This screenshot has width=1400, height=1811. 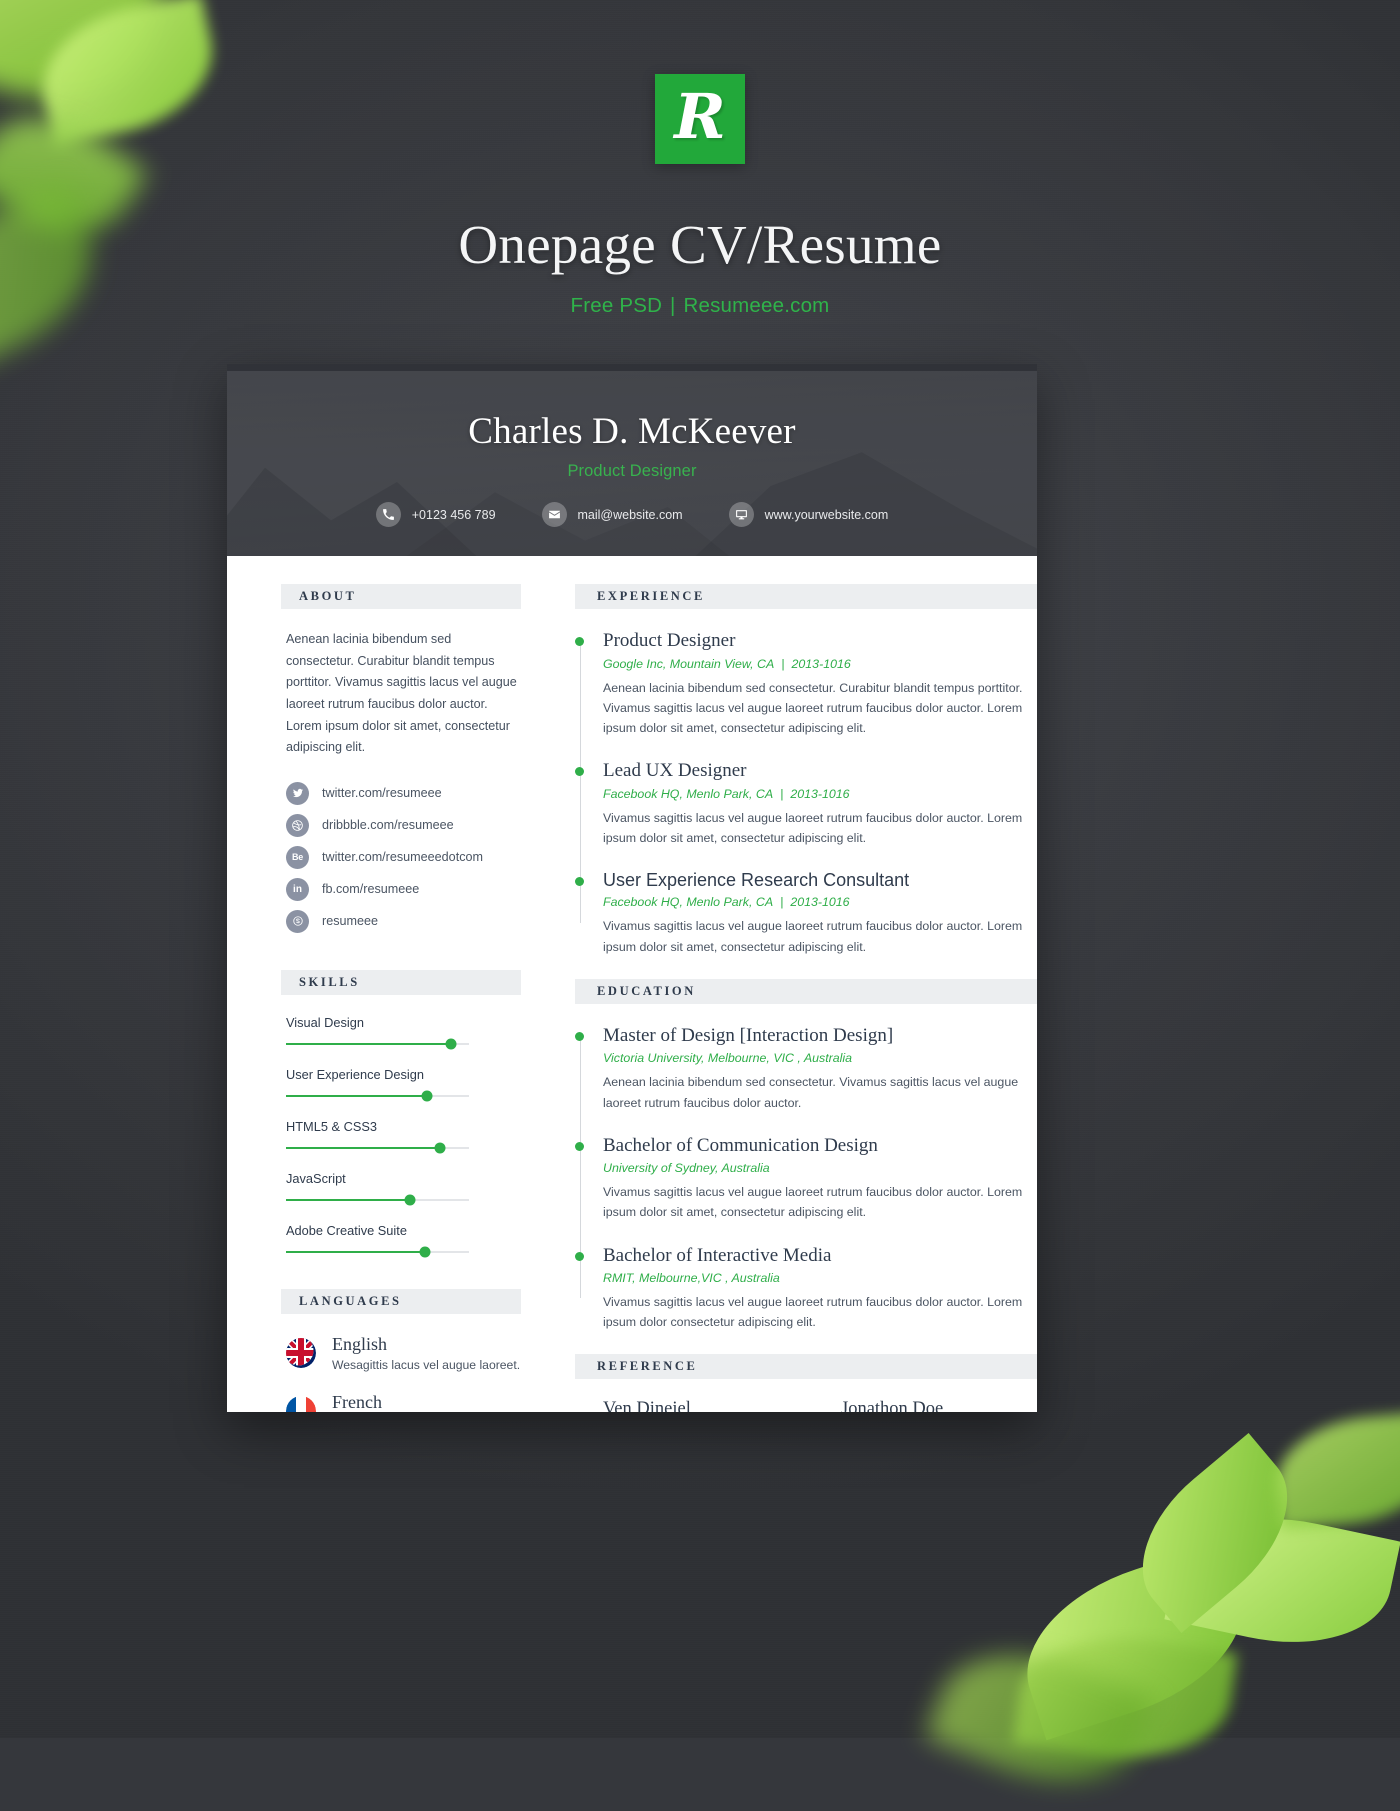 I want to click on section-header-reference: REFERENCE, so click(x=806, y=1367).